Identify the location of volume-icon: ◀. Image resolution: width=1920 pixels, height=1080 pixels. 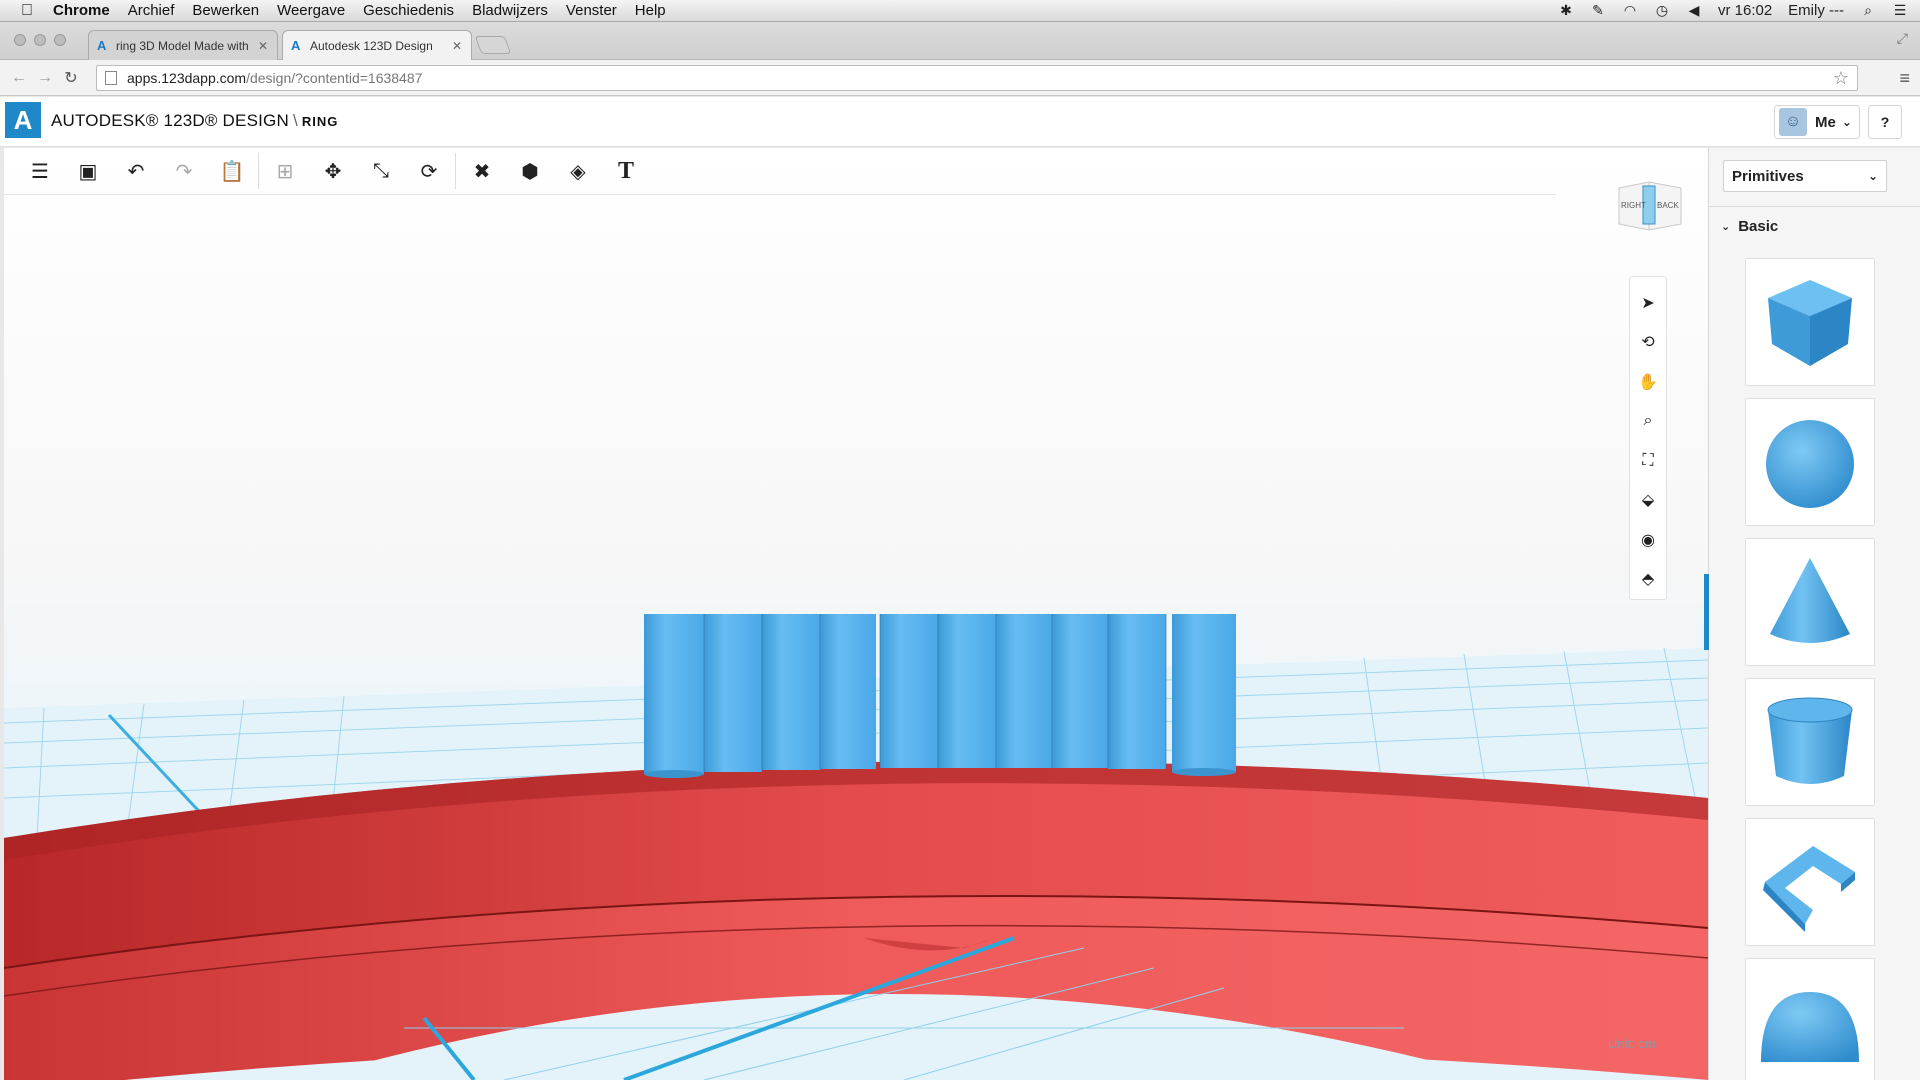
(1694, 10).